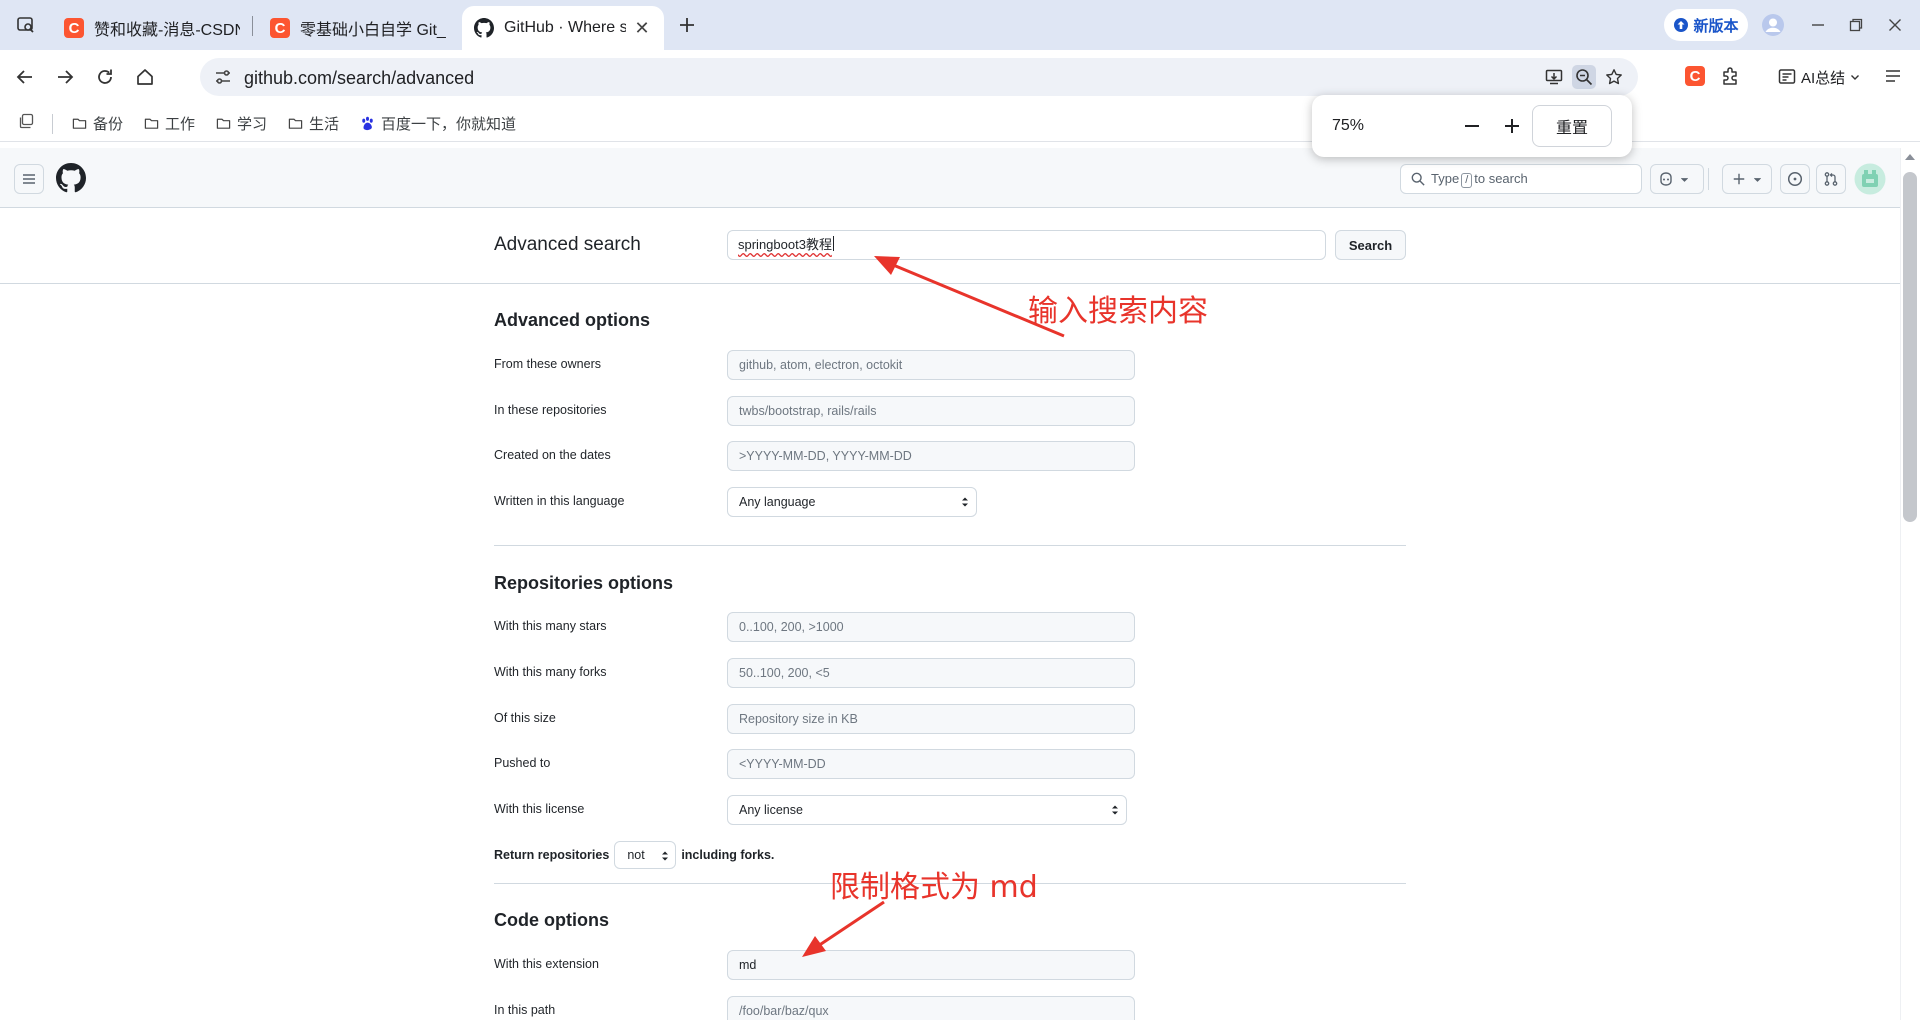 This screenshot has width=1920, height=1020. I want to click on license-select: Any license, so click(927, 810).